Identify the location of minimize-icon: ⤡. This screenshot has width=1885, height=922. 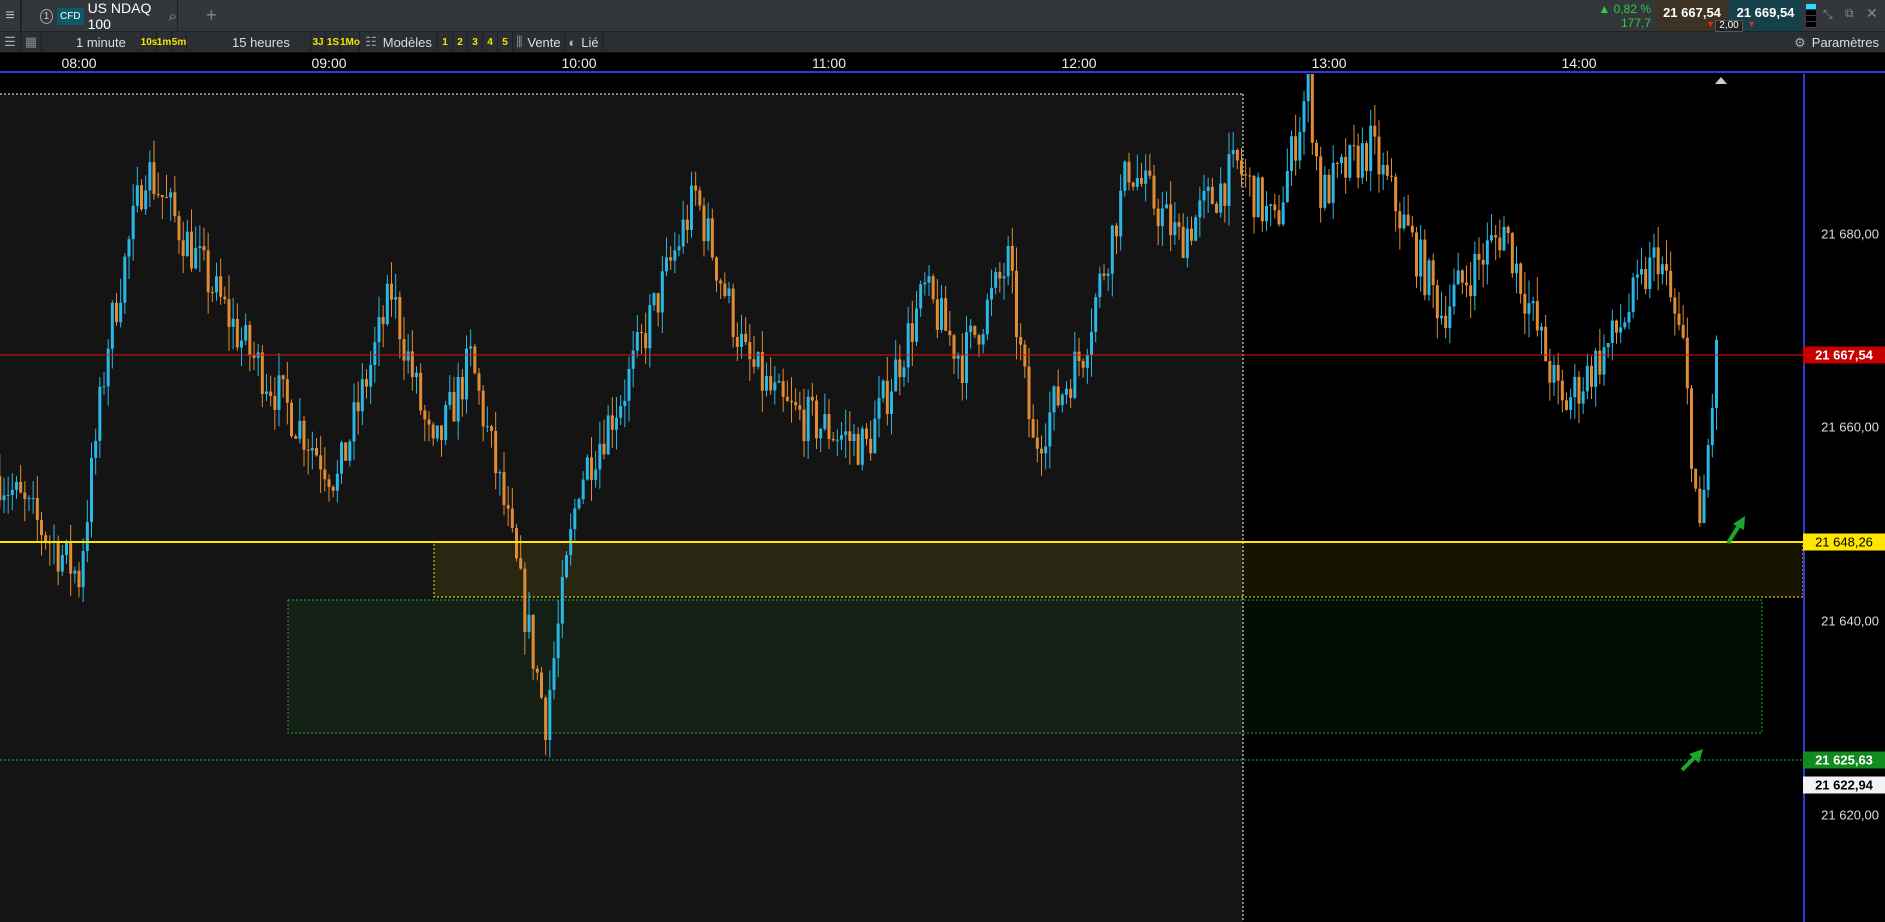
(1828, 14).